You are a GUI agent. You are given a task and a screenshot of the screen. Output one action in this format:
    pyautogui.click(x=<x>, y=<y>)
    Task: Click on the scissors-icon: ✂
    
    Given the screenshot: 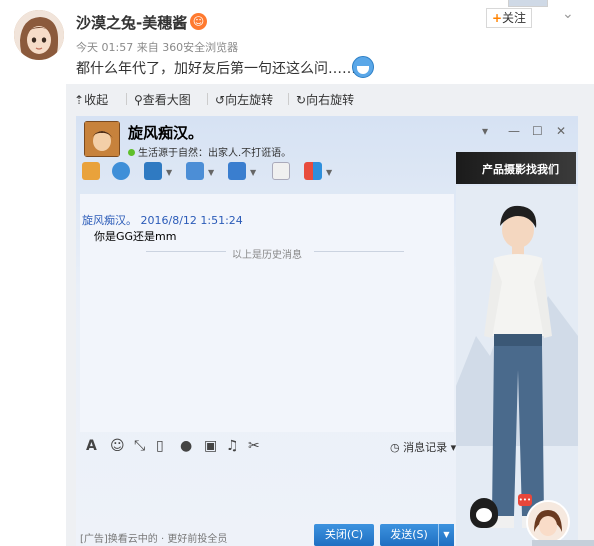 What is the action you would take?
    pyautogui.click(x=254, y=446)
    